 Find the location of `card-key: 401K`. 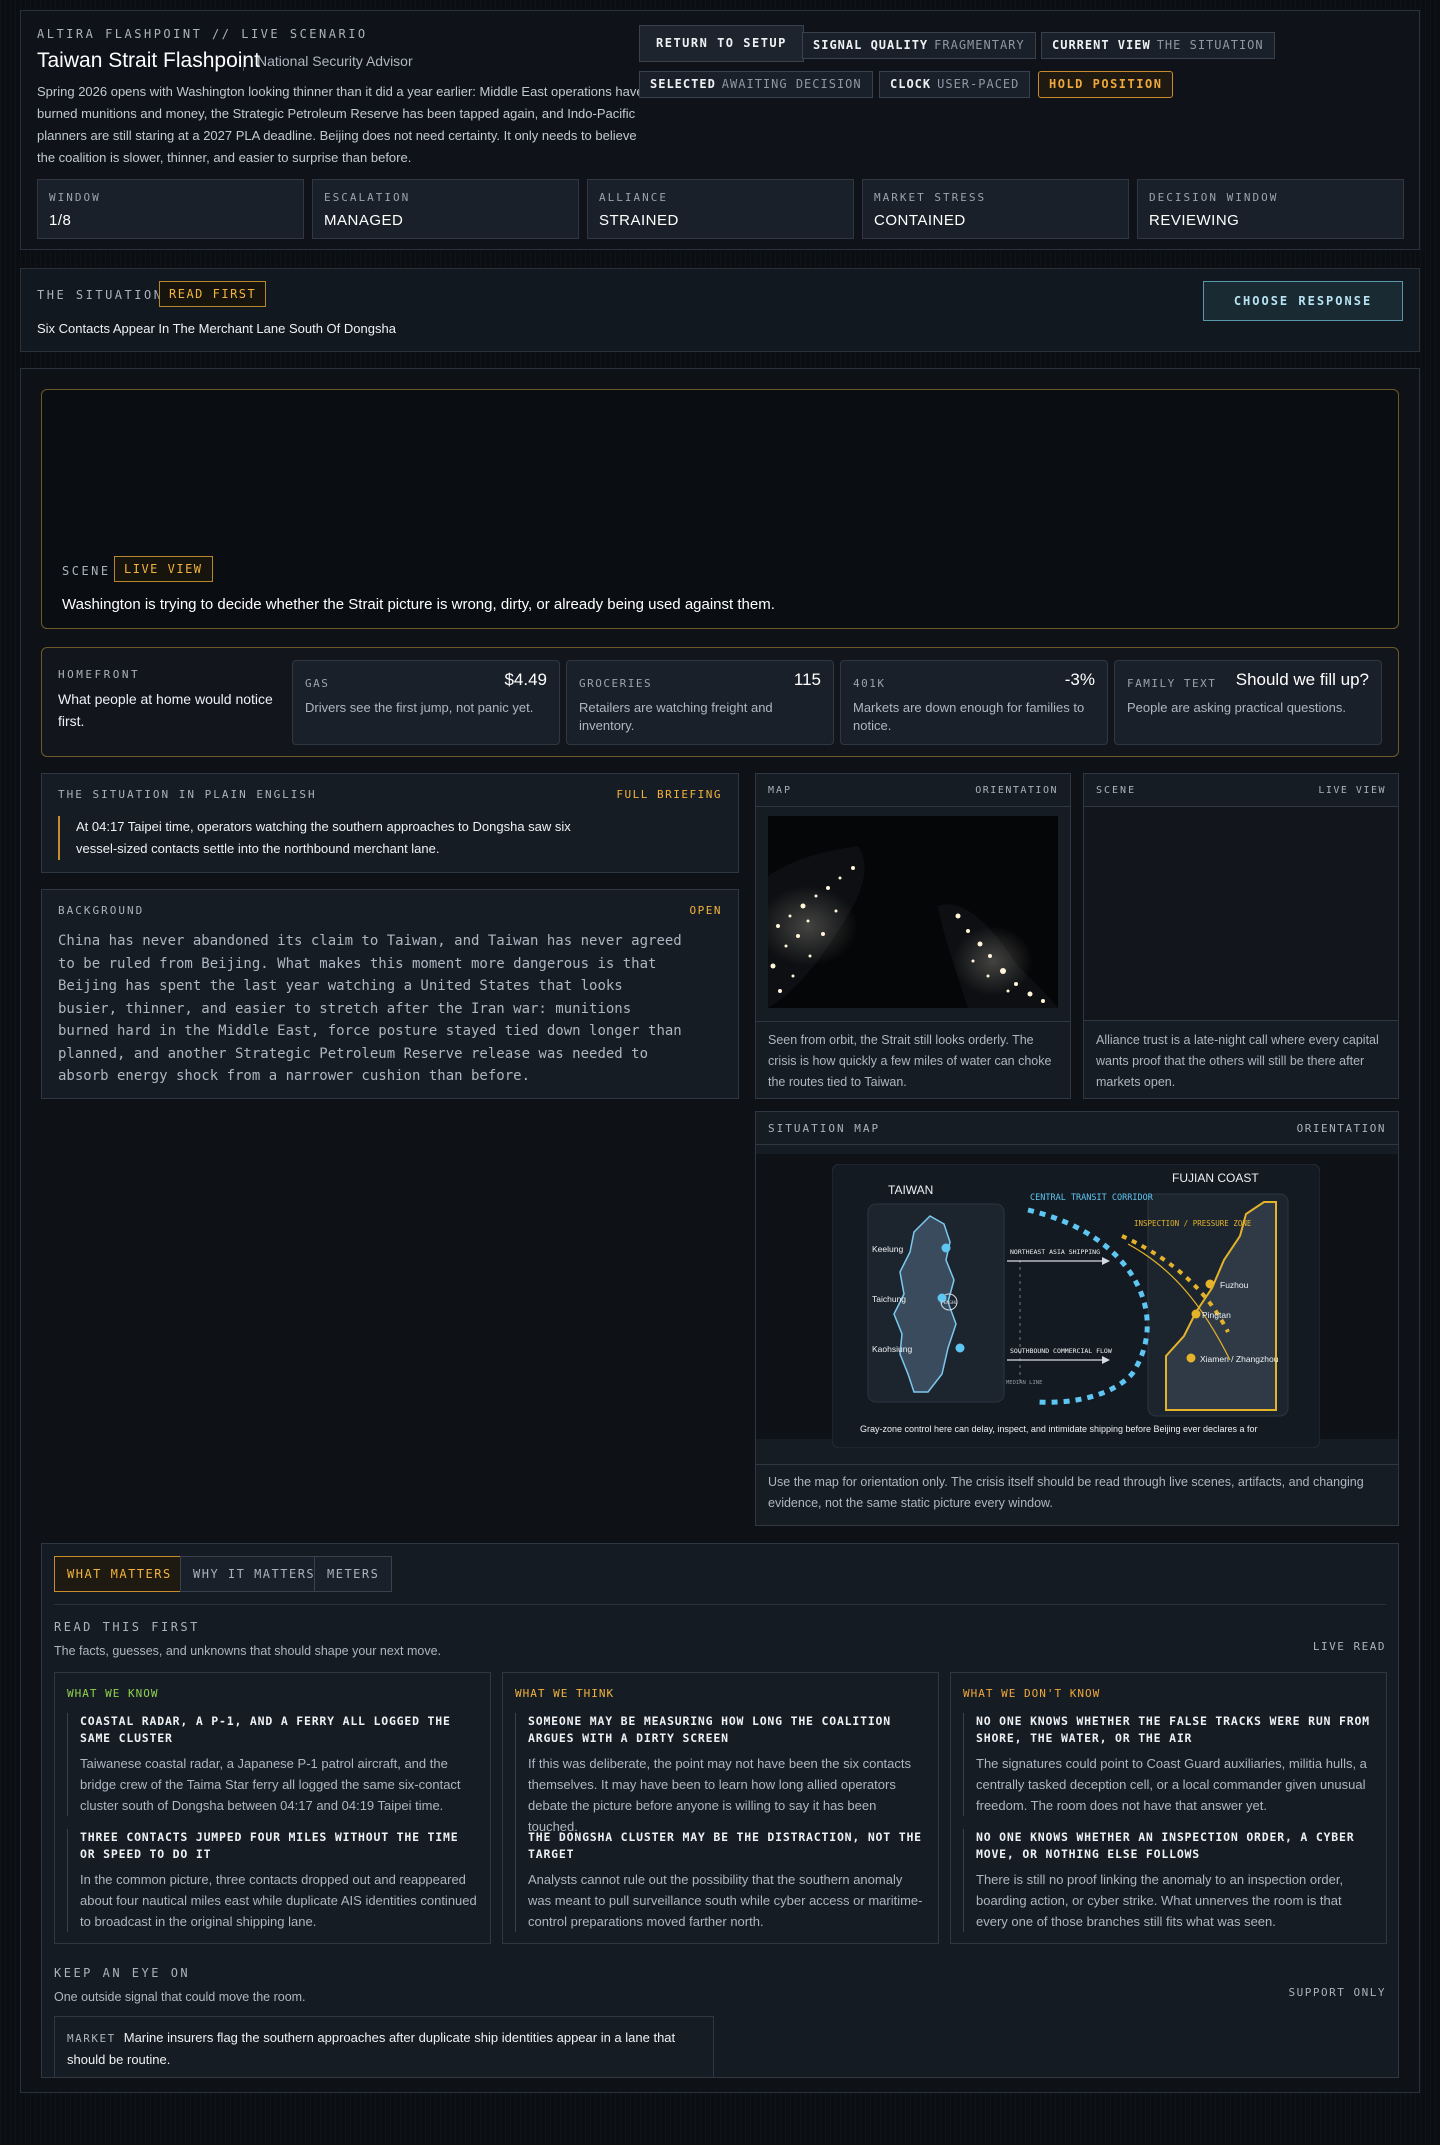

card-key: 401K is located at coordinates (869, 683).